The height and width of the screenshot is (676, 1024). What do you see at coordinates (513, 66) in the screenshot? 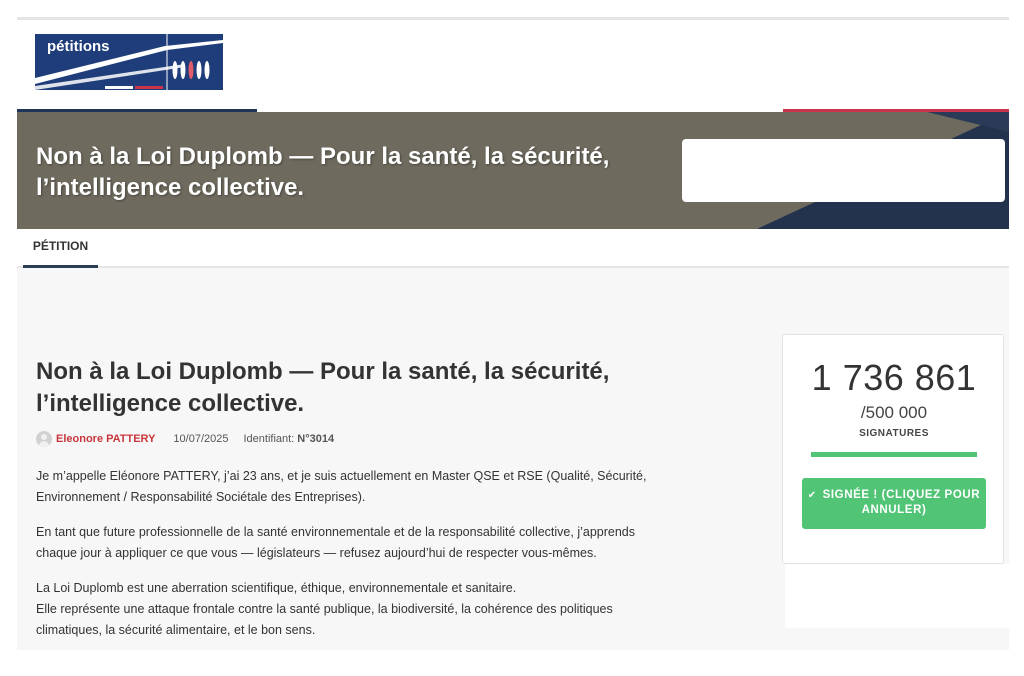
I see `site-header: pétitions` at bounding box center [513, 66].